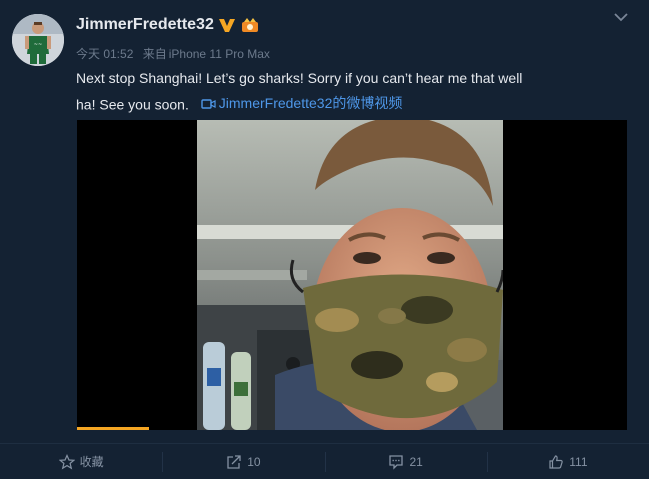  I want to click on username: JimmerFredette32, so click(145, 25).